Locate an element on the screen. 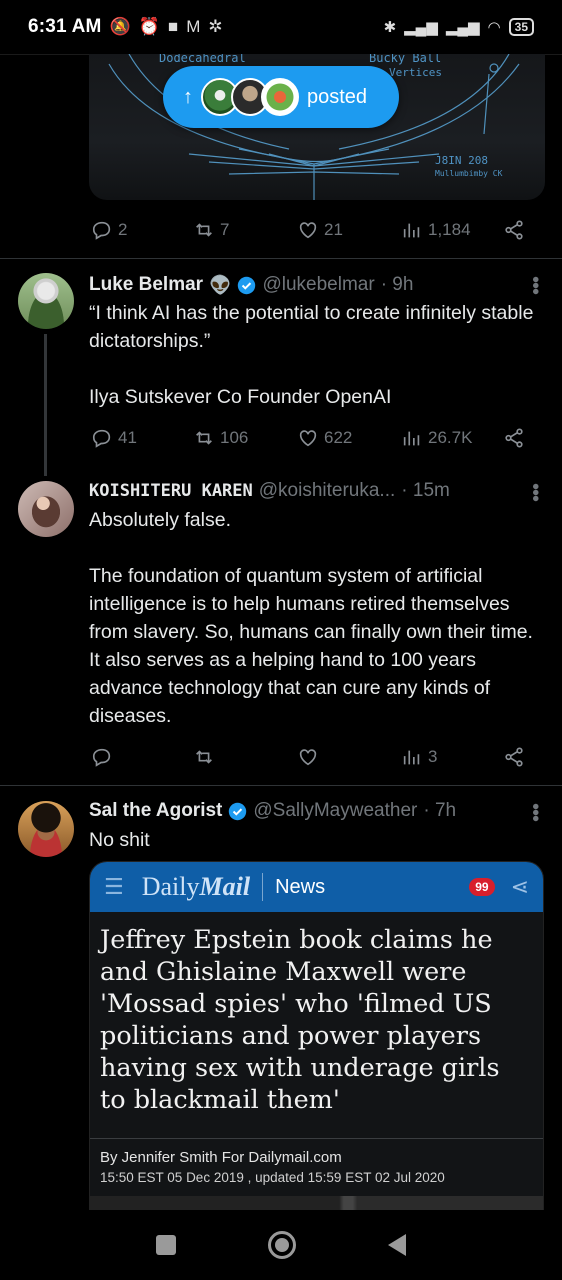 The width and height of the screenshot is (562, 1280). gmail-icon: M is located at coordinates (193, 26).